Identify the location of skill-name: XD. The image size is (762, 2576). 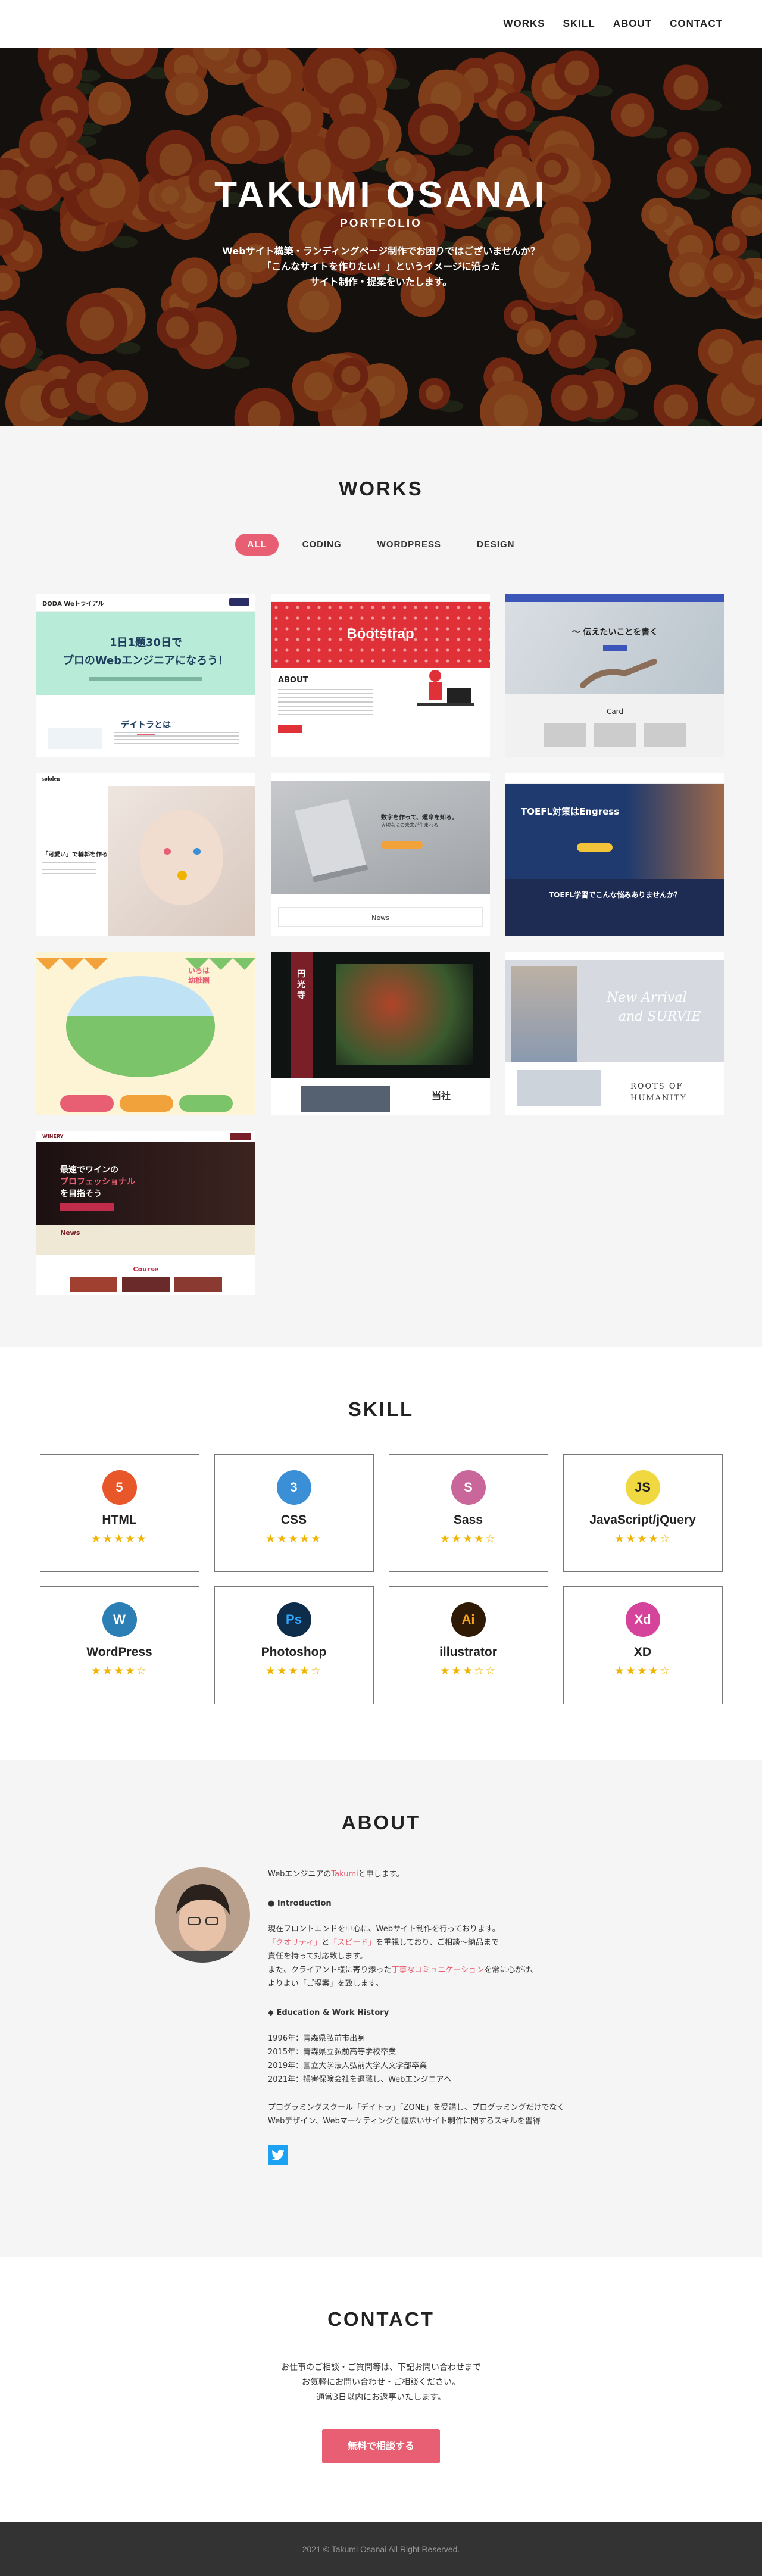
(642, 1652).